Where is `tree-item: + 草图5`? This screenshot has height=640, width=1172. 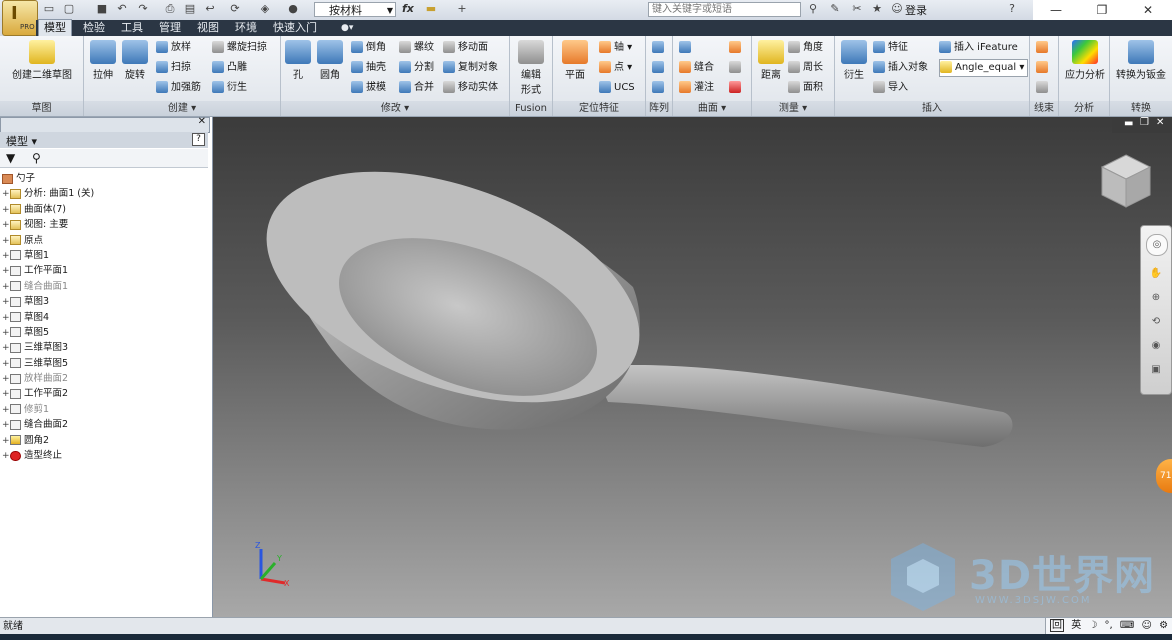
tree-item: + 草图5 is located at coordinates (105, 332).